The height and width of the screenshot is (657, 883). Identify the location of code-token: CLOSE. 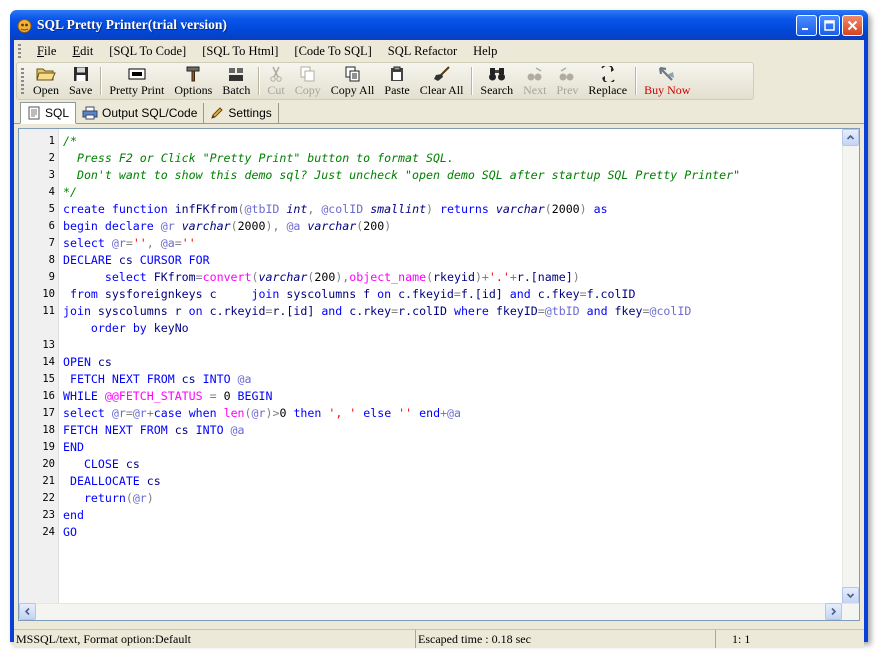
(101, 464).